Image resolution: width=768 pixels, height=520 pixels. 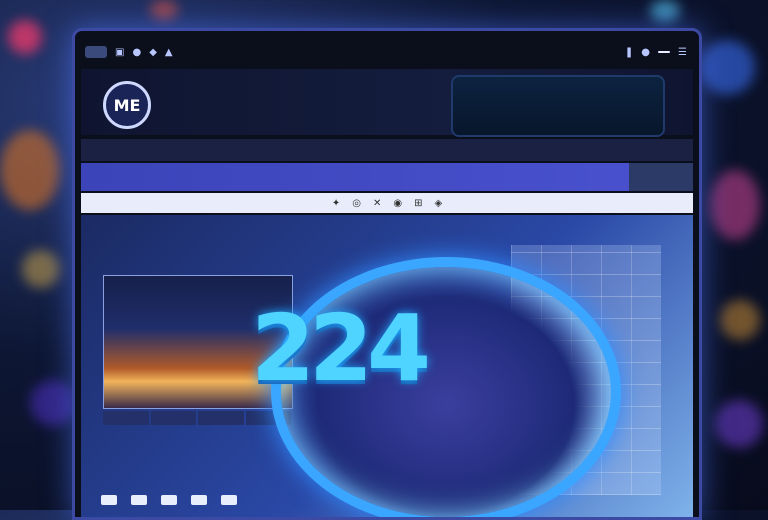 What do you see at coordinates (336, 203) in the screenshot?
I see `tool-icon: ✦` at bounding box center [336, 203].